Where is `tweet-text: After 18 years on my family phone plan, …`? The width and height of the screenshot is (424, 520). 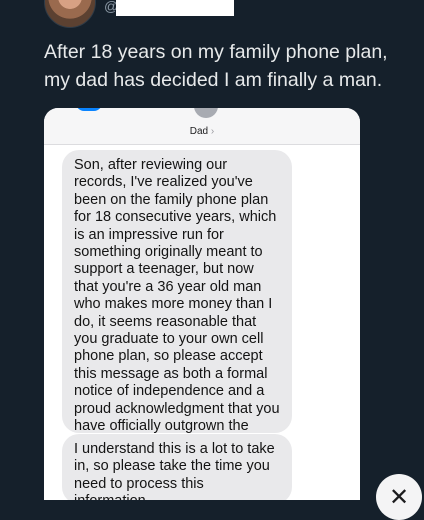 tweet-text: After 18 years on my family phone plan, … is located at coordinates (216, 66).